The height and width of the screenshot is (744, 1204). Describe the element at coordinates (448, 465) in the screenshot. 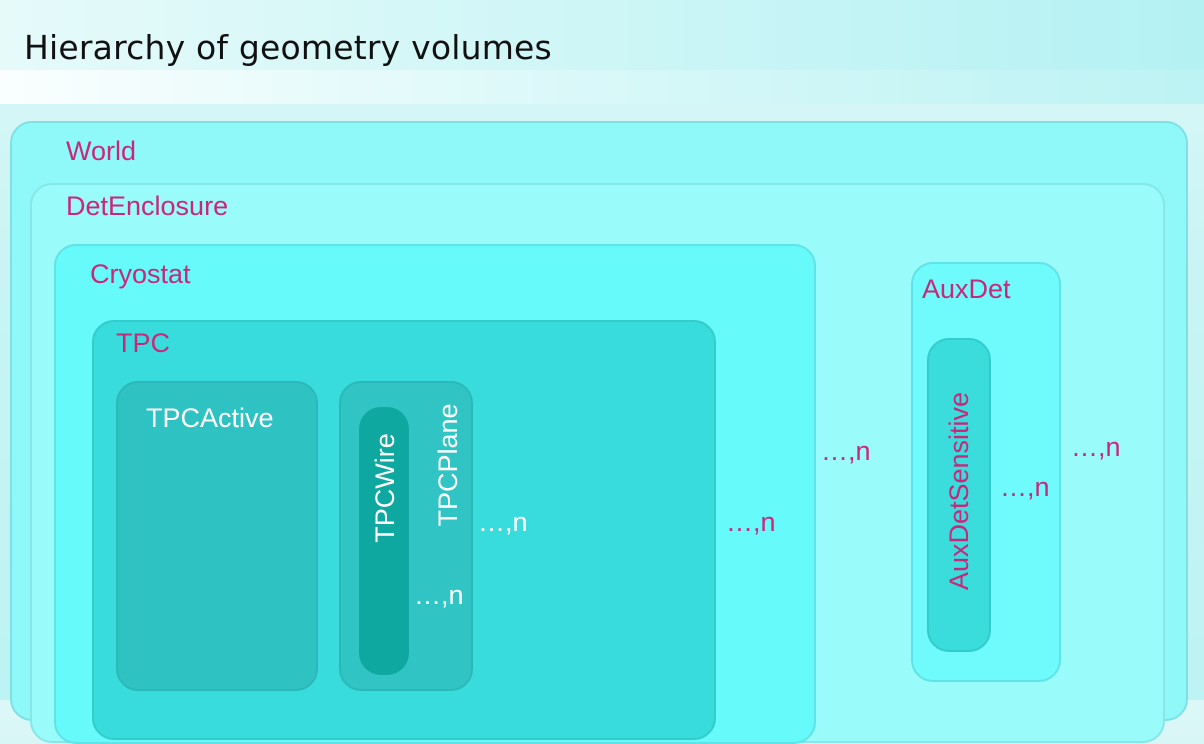

I see `tpc-plane-label: TPCPlane` at that location.